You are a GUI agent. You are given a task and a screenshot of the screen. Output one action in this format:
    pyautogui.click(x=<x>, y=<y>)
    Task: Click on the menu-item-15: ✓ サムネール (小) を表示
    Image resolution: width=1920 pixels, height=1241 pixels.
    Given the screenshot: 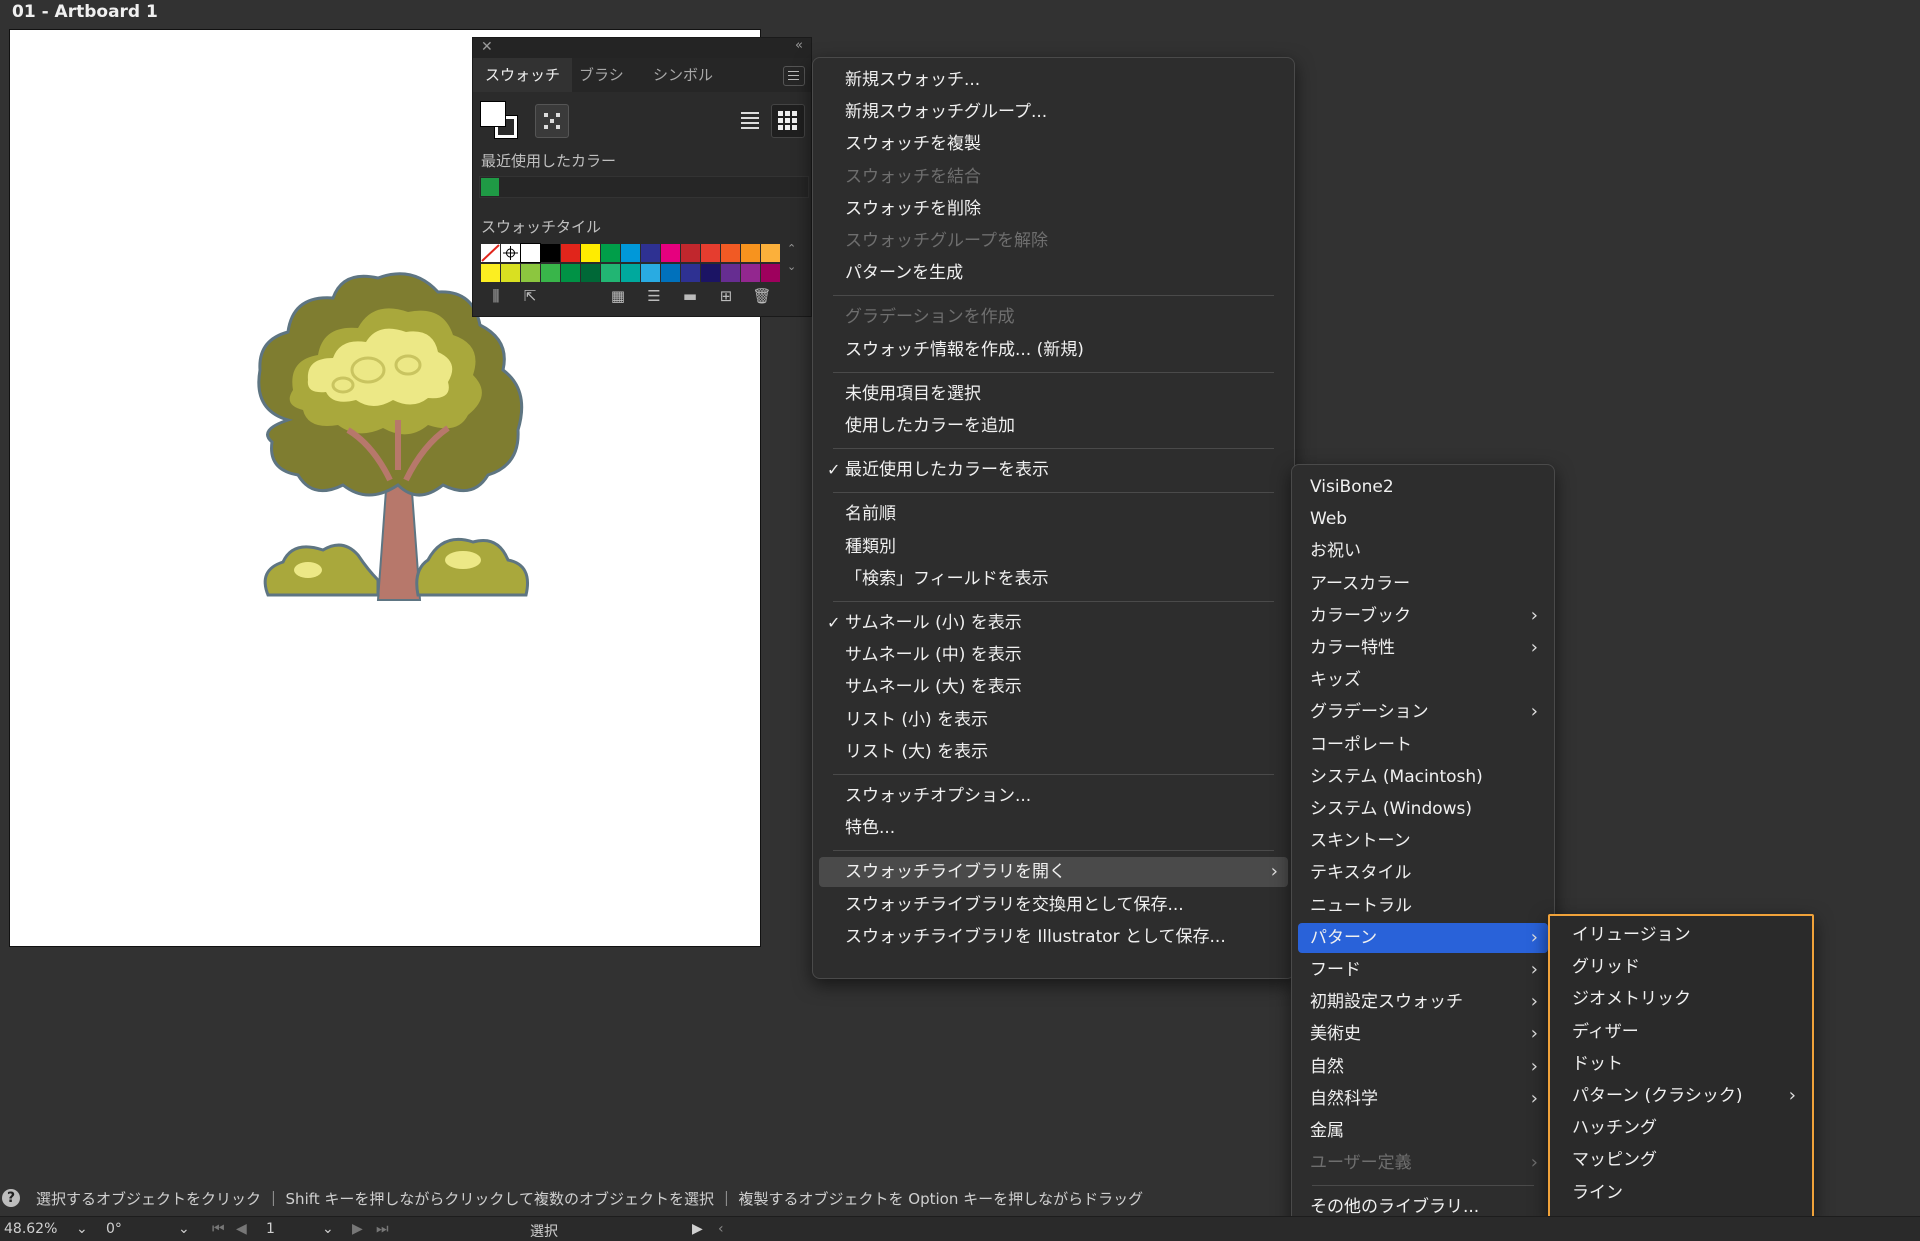 What is the action you would take?
    pyautogui.click(x=1053, y=623)
    